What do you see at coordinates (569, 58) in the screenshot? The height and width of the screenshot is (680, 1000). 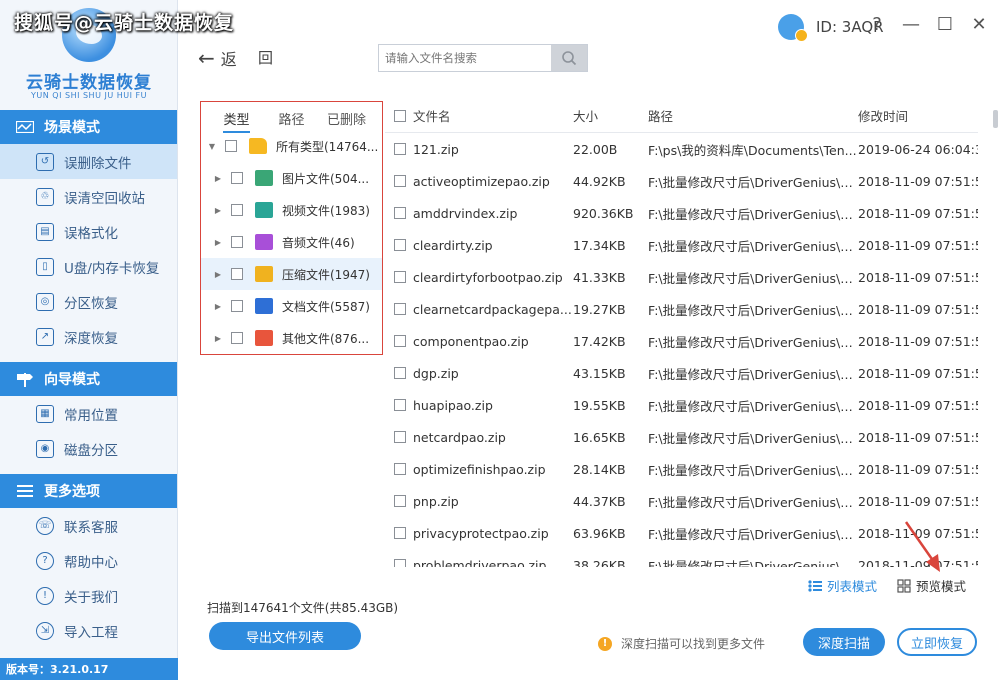 I see `search-button` at bounding box center [569, 58].